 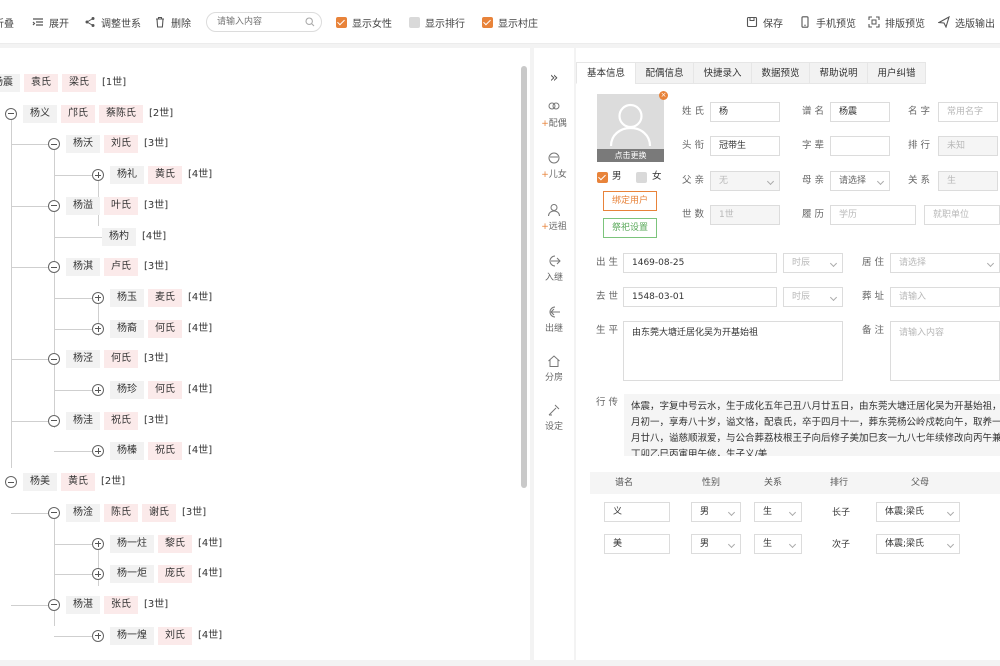 What do you see at coordinates (630, 228) in the screenshot?
I see `memorial-settings-button: 祭祀设置` at bounding box center [630, 228].